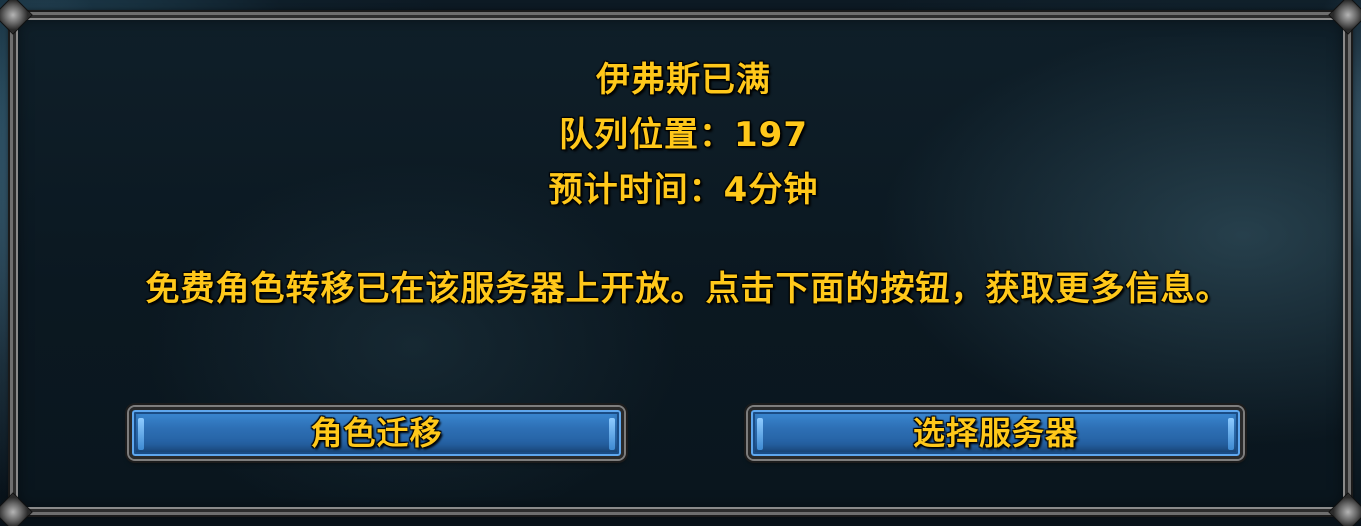  I want to click on estimated-time: 预计时间：4分钟, so click(683, 190).